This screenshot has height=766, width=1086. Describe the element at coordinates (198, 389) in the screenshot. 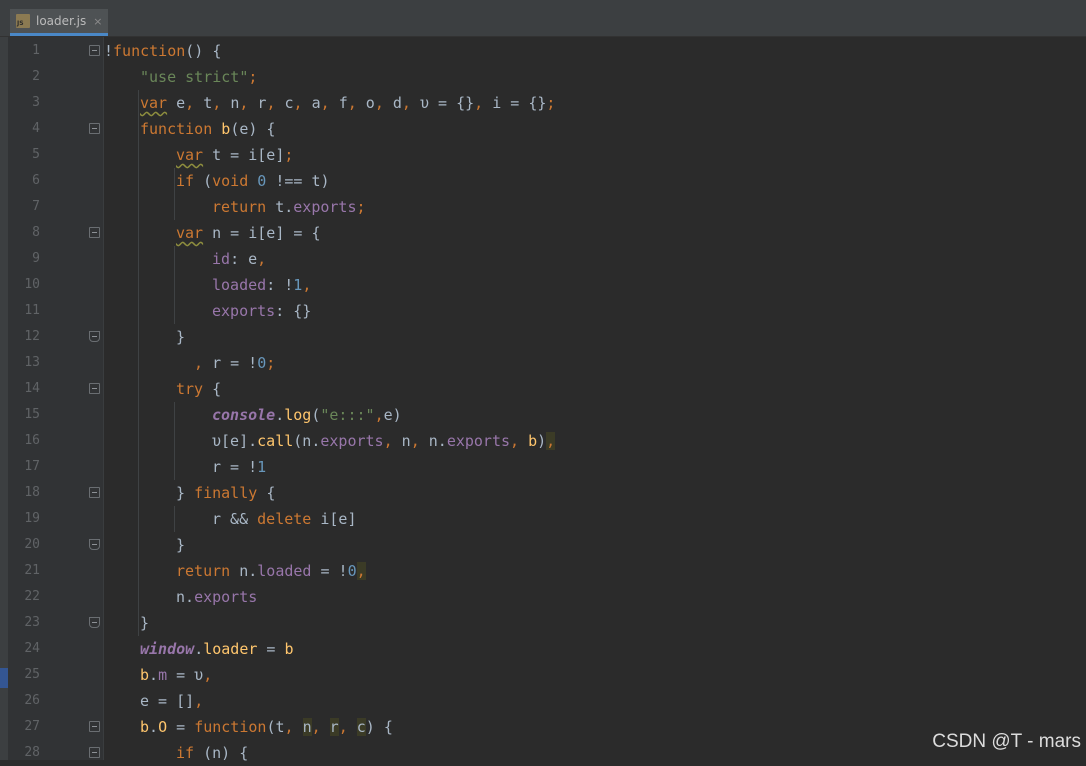

I see `code-line: try {` at that location.